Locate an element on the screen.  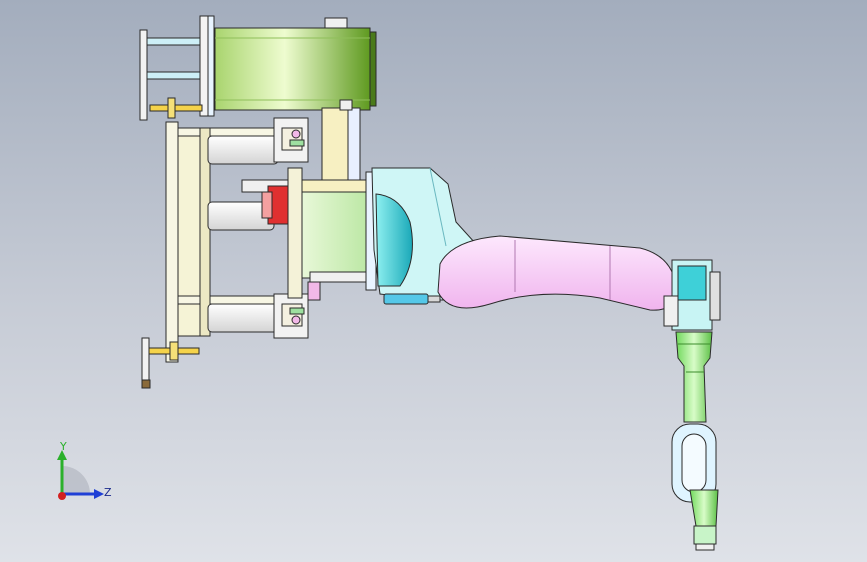
coordinate-triad: Y Z is located at coordinates (80, 472).